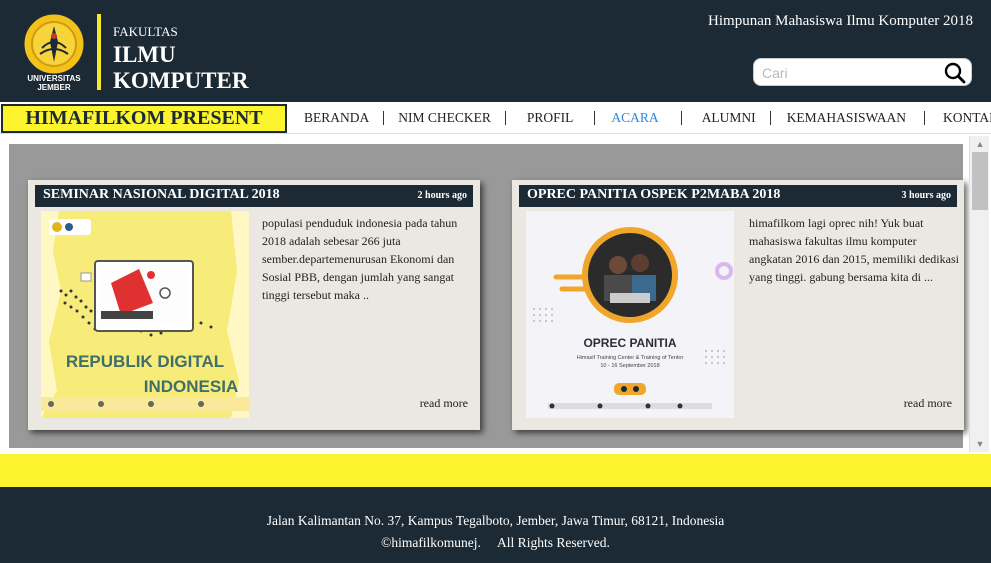 This screenshot has height=563, width=991. Describe the element at coordinates (495, 542) in the screenshot. I see `footer-copyright: ©himafilkomunej. All Rights Reserved.` at that location.